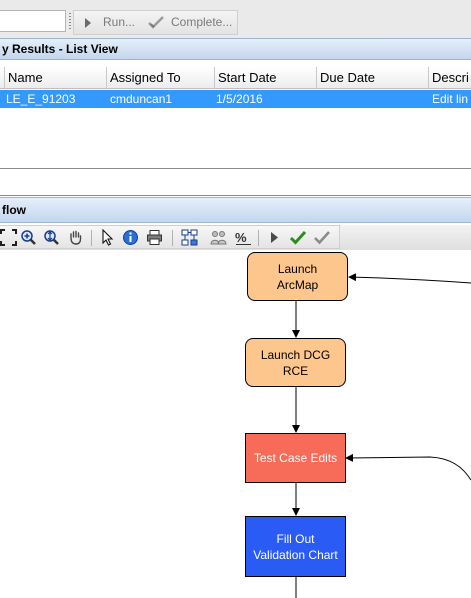 This screenshot has width=471, height=598. What do you see at coordinates (409, 278) in the screenshot?
I see `connector-loop-to-arcmap` at bounding box center [409, 278].